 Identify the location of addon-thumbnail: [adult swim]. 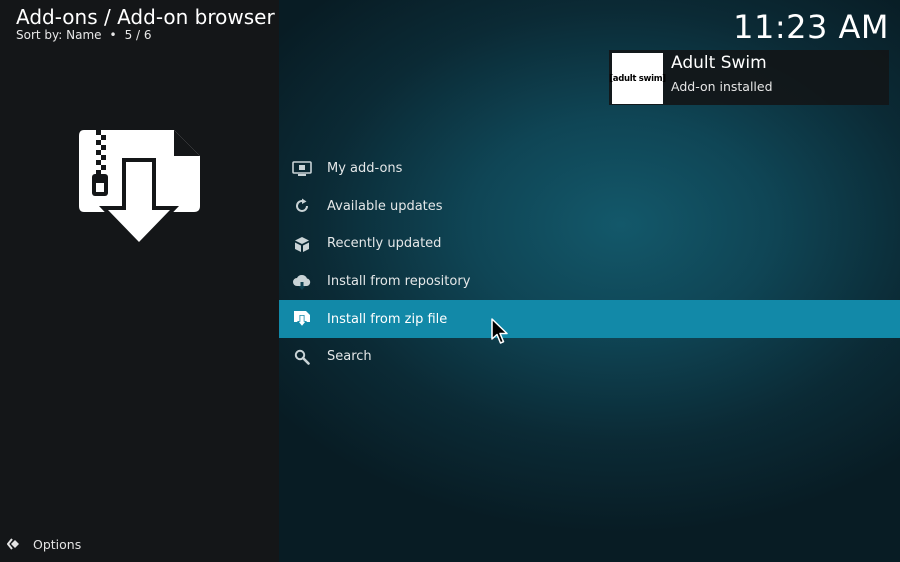
(637, 78).